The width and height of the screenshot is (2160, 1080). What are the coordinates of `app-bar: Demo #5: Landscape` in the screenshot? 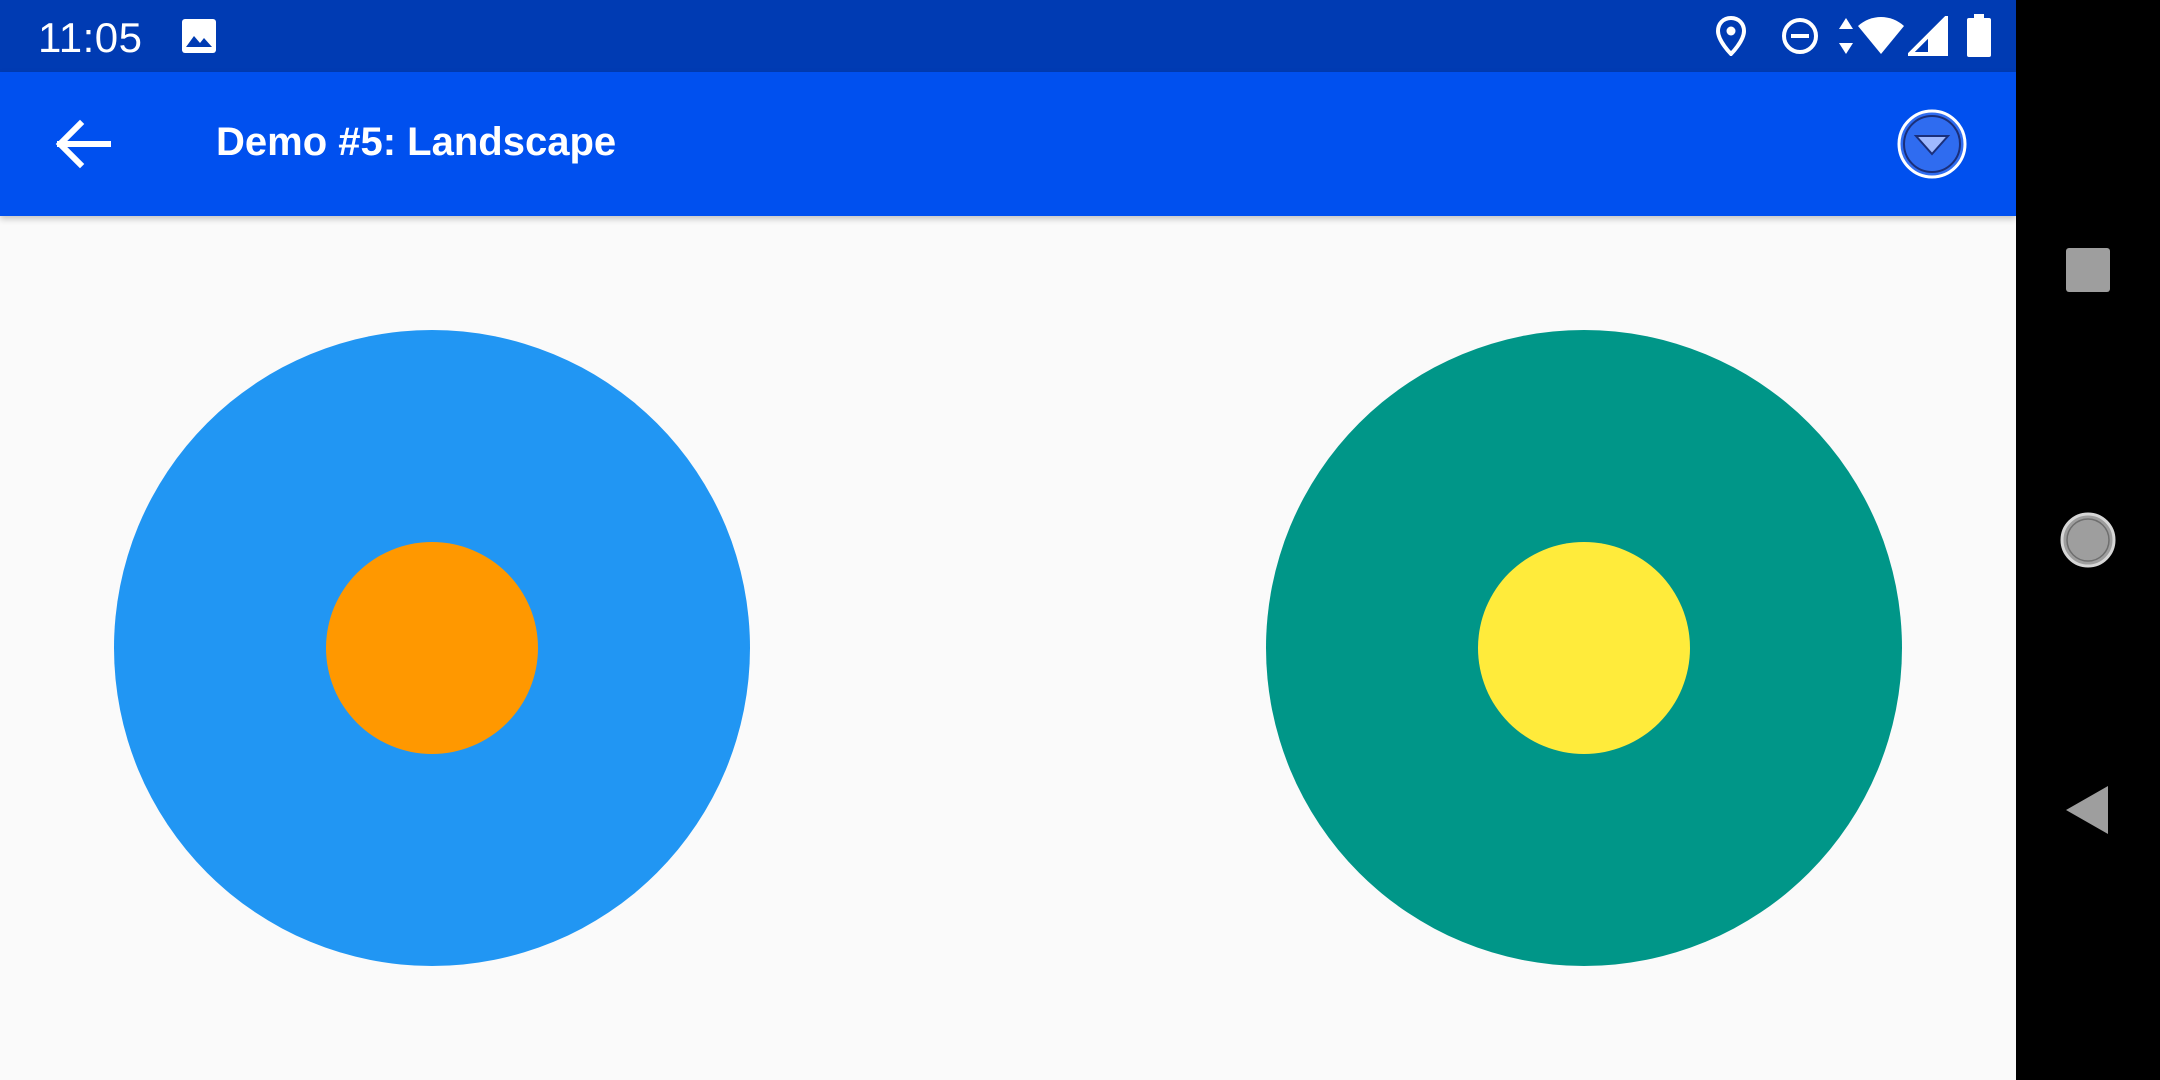 It's located at (1008, 144).